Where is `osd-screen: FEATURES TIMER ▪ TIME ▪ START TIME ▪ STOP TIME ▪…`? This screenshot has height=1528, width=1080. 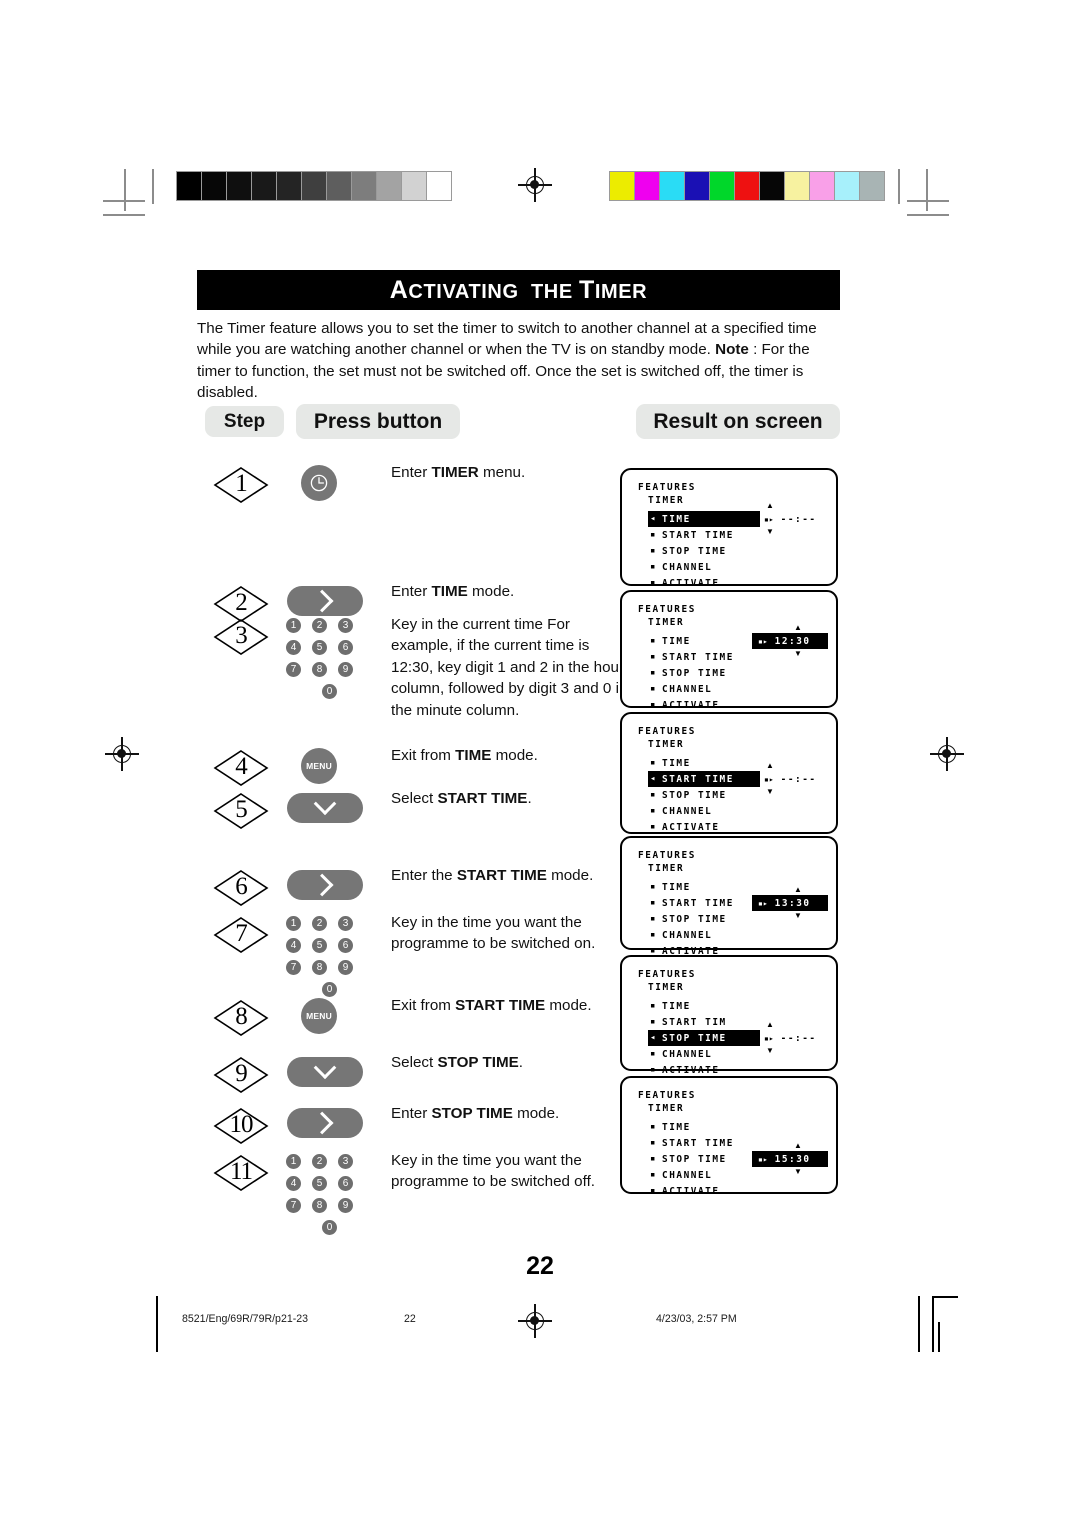
osd-screen: FEATURES TIMER ▪ TIME ▪ START TIME ▪ STOP TIME ▪… is located at coordinates (729, 650).